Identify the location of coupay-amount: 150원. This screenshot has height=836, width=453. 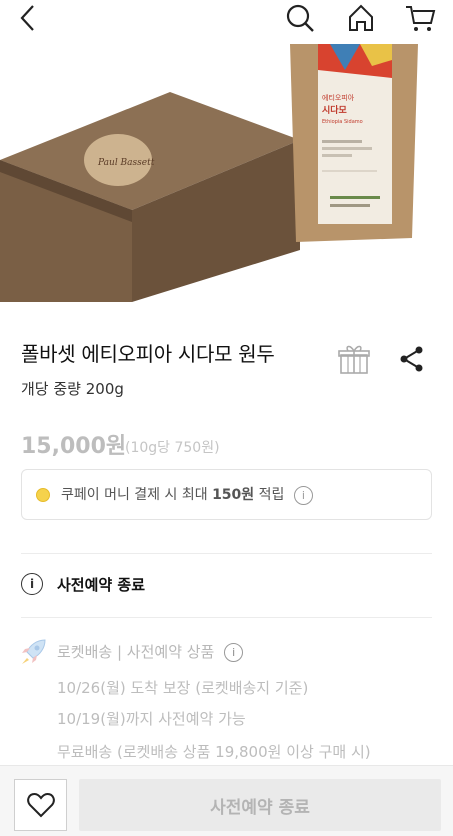
(233, 495).